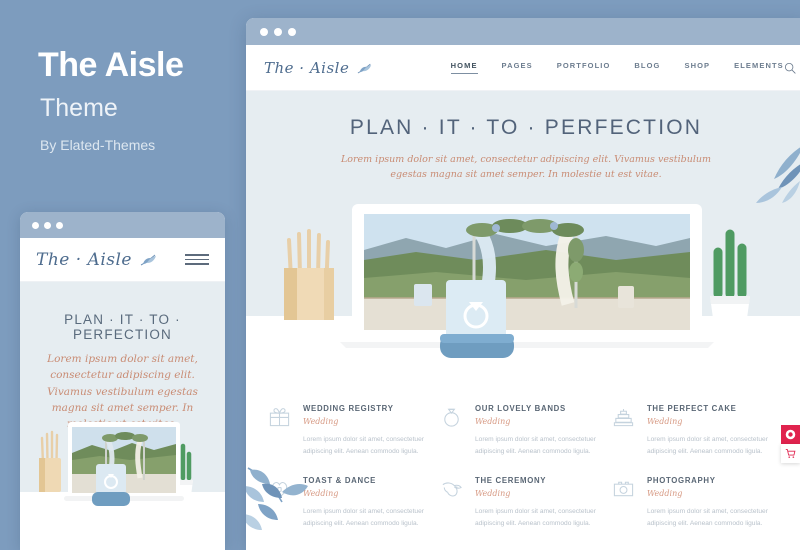  I want to click on mobile-hero-illustration, so click(122, 486).